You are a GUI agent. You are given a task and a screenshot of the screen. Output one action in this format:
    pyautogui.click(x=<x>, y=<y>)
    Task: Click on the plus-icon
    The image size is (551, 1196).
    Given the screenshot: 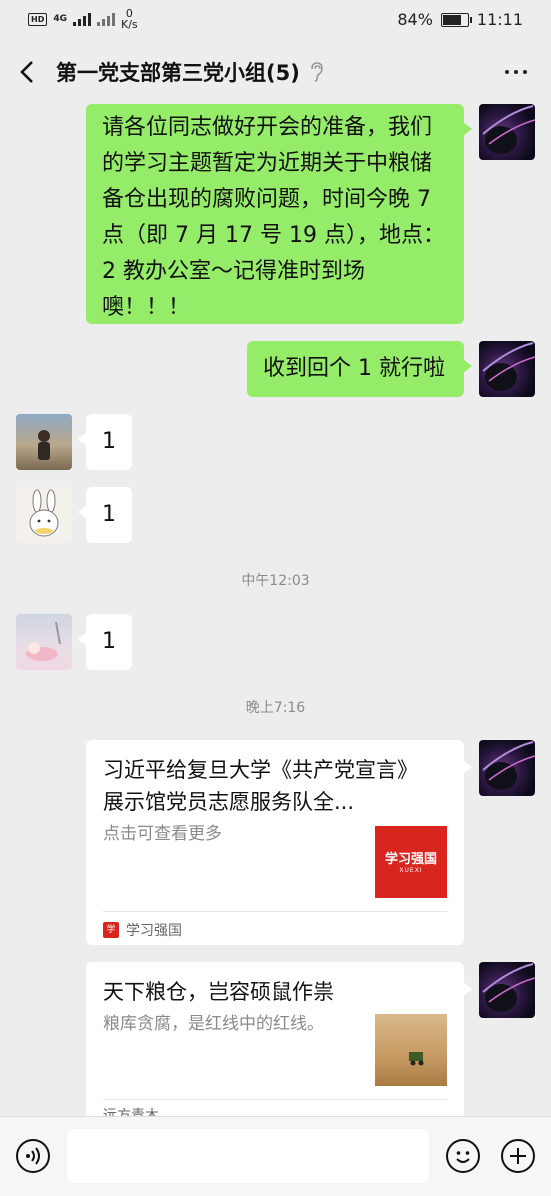 What is the action you would take?
    pyautogui.click(x=518, y=1156)
    